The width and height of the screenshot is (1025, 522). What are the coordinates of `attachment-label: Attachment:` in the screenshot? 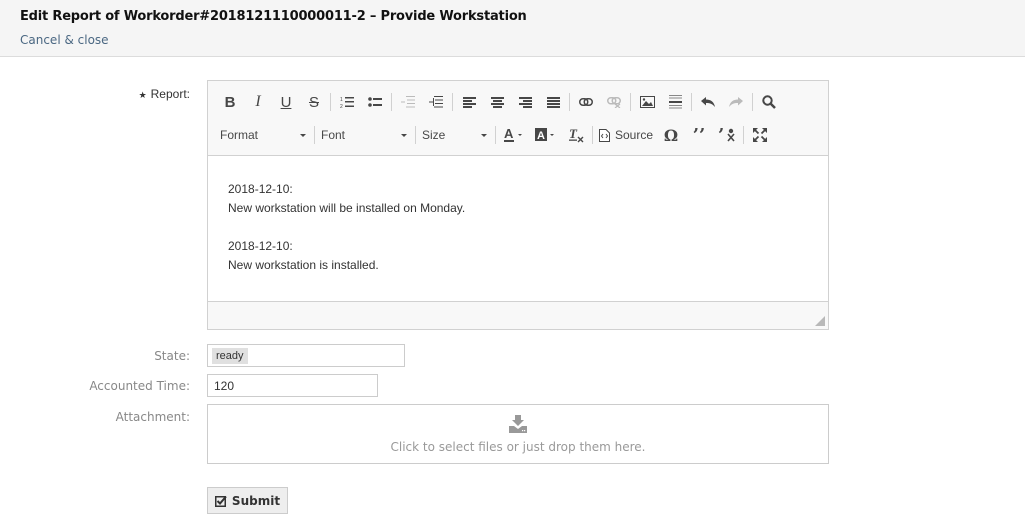 It's located at (152, 417).